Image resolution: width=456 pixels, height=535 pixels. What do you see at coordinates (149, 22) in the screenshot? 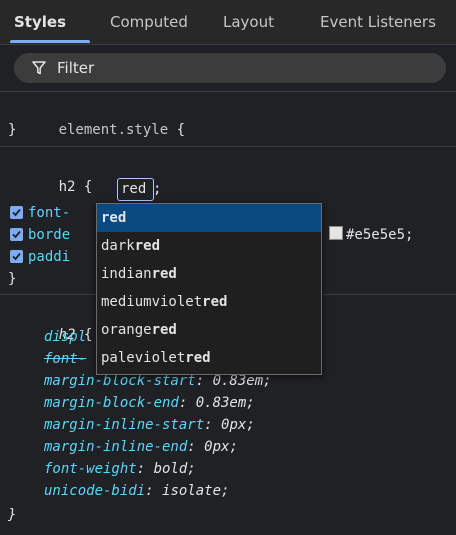
I see `tab-computed: Computed` at bounding box center [149, 22].